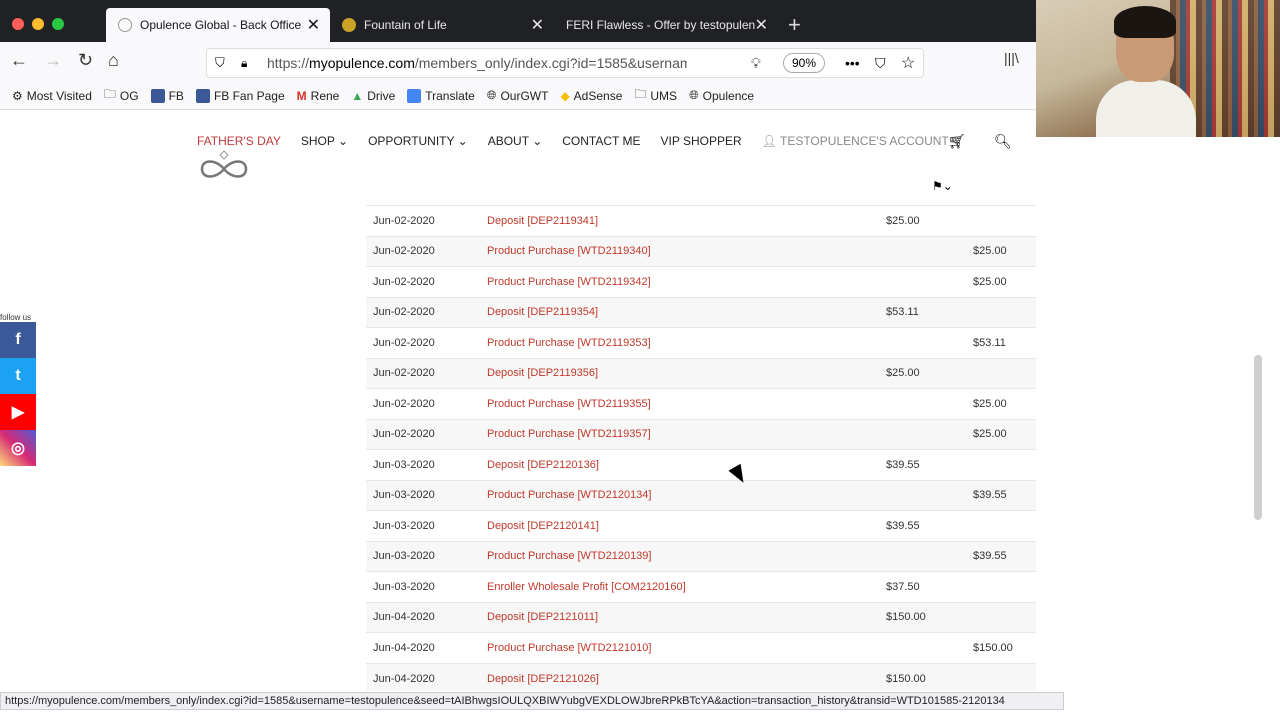 The image size is (1280, 720). I want to click on follow-us-label: follow us, so click(16, 317).